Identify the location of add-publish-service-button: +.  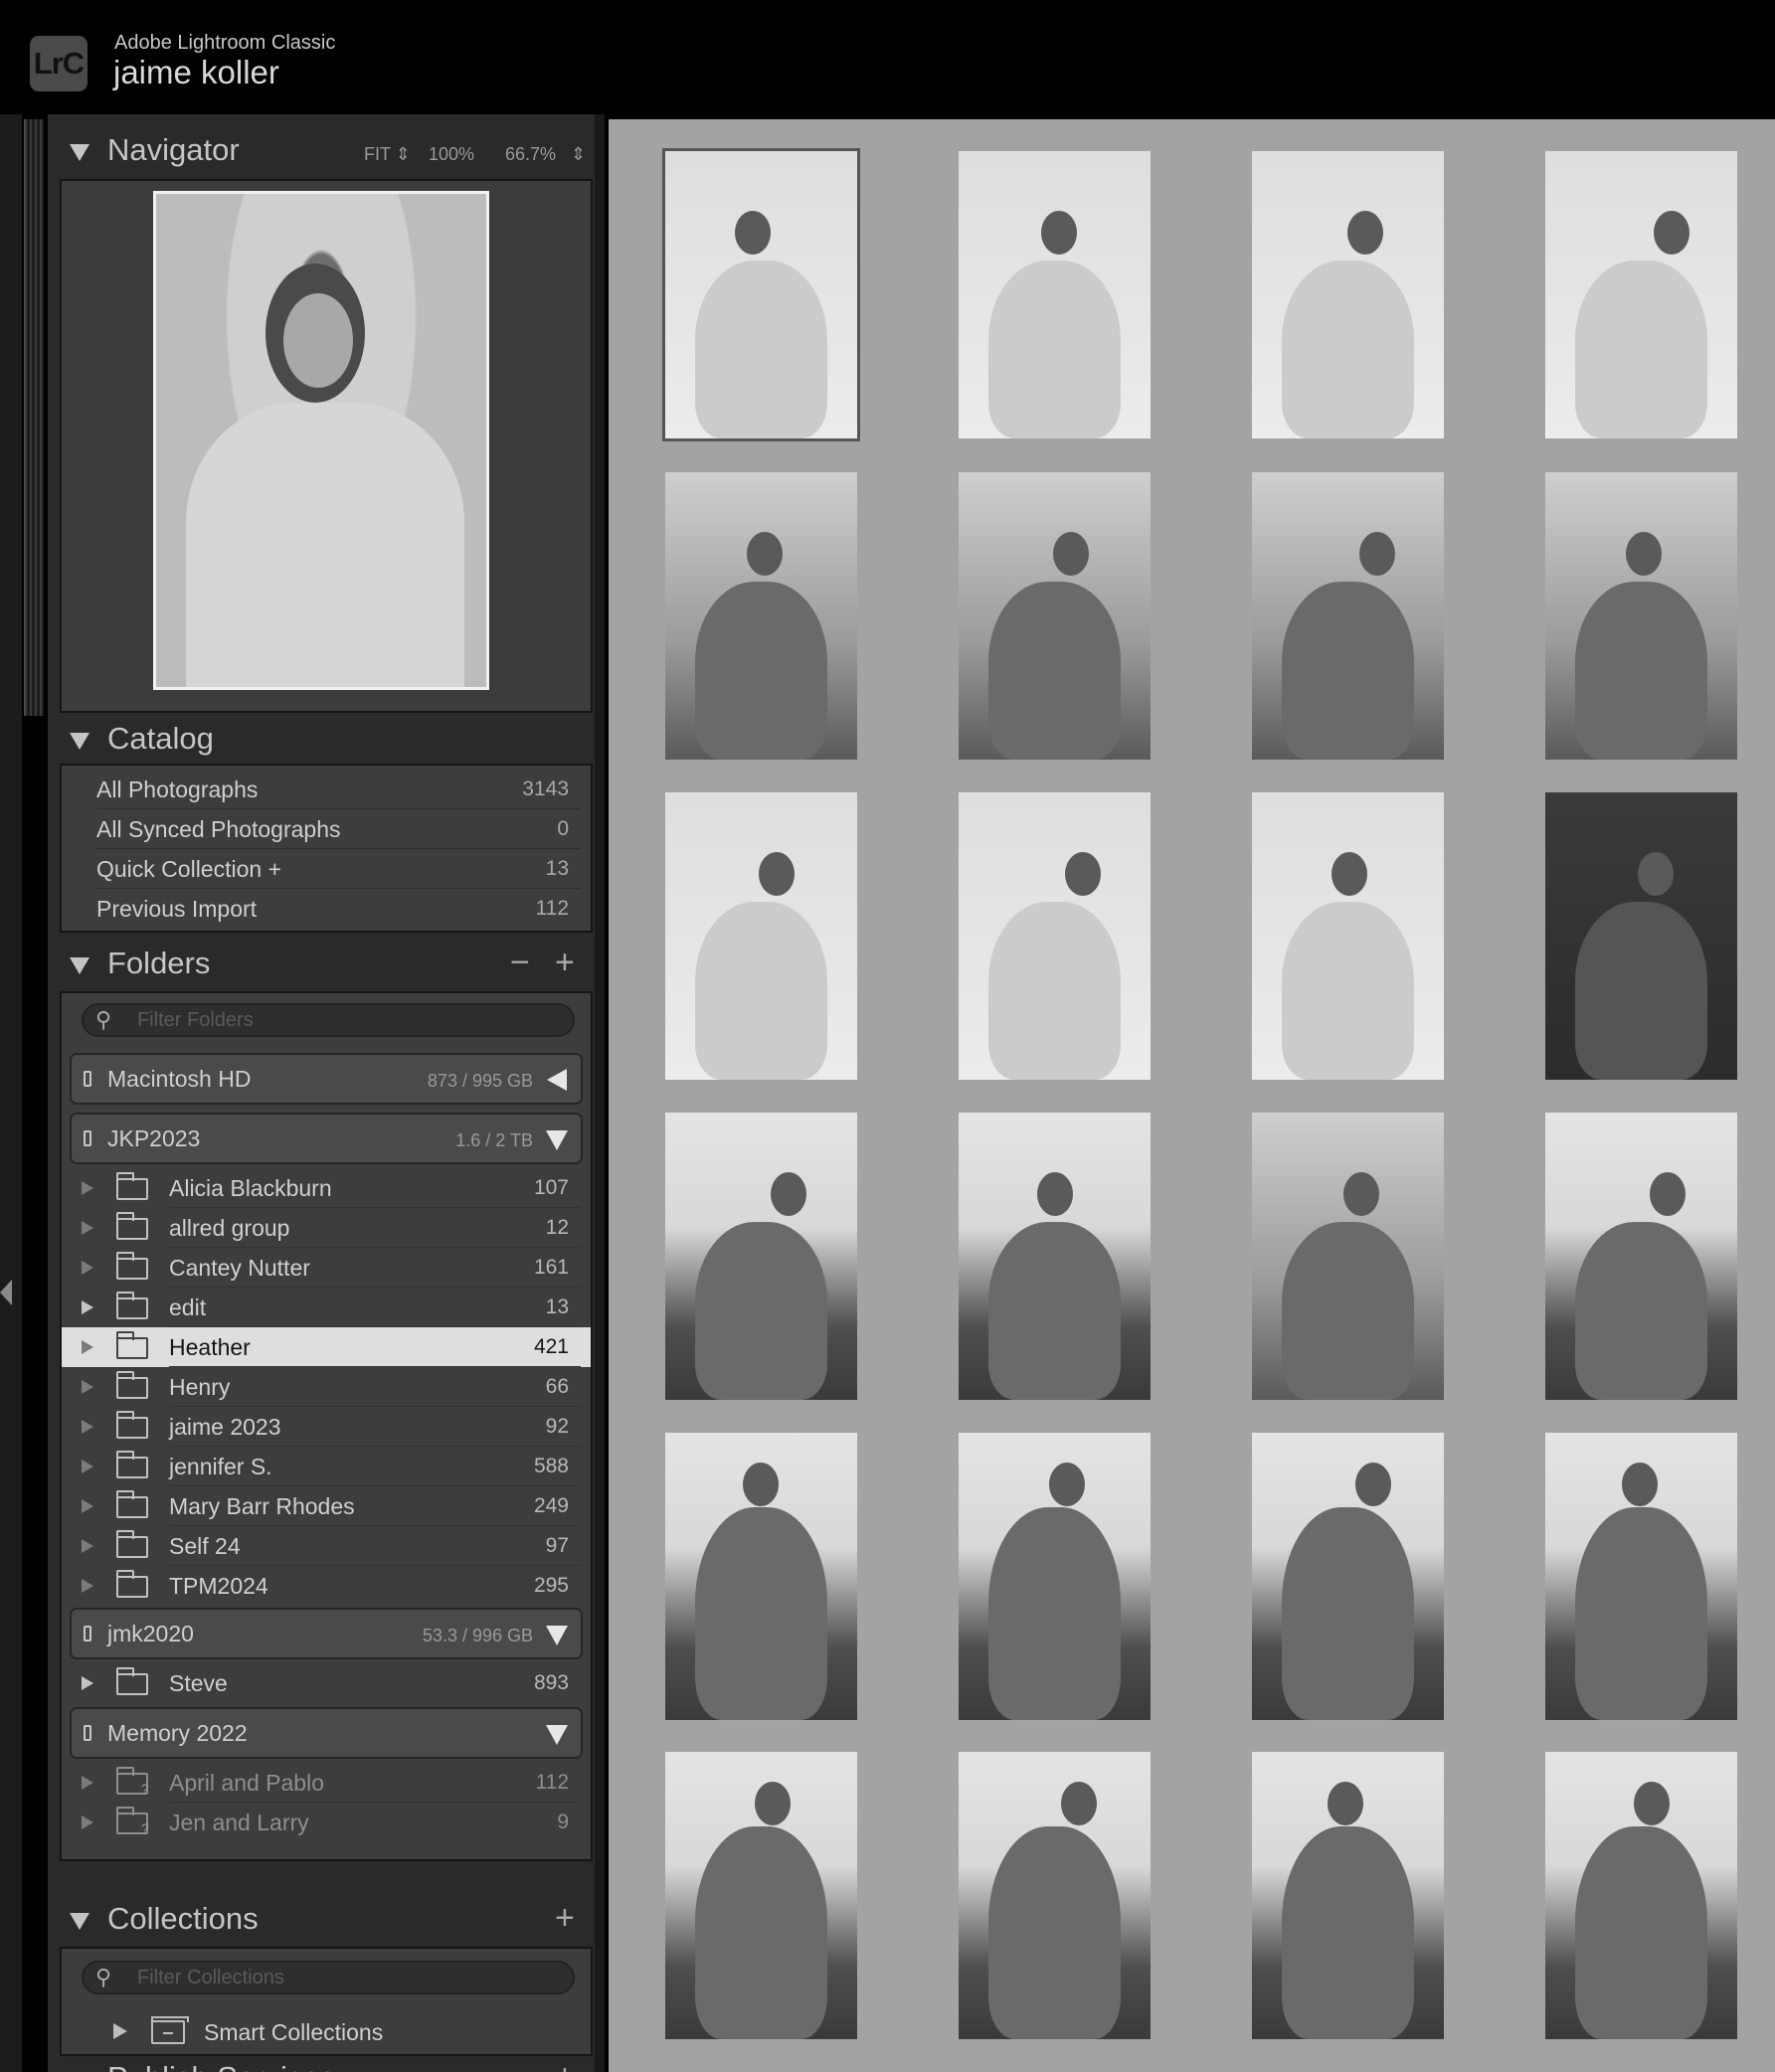
(565, 2065).